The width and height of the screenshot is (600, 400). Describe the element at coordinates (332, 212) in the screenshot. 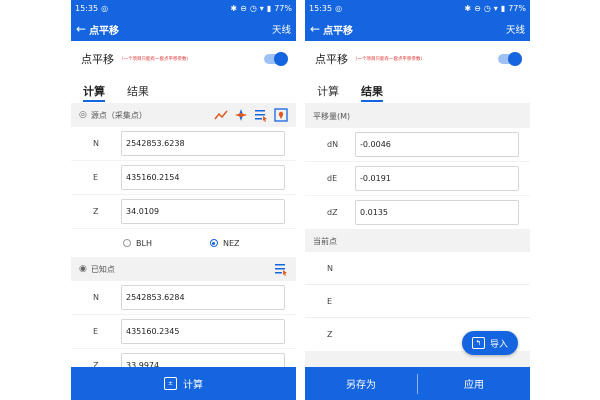

I see `field-label: dZ` at that location.